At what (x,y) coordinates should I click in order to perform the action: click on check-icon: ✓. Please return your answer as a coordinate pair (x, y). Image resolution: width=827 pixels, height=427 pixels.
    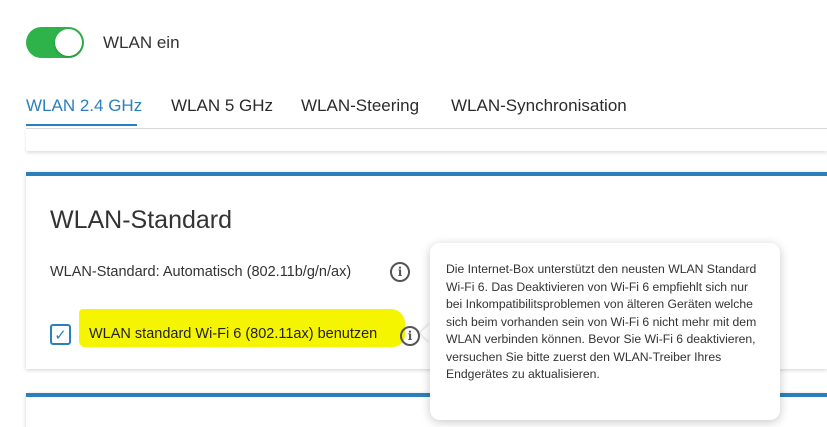
    Looking at the image, I should click on (60, 335).